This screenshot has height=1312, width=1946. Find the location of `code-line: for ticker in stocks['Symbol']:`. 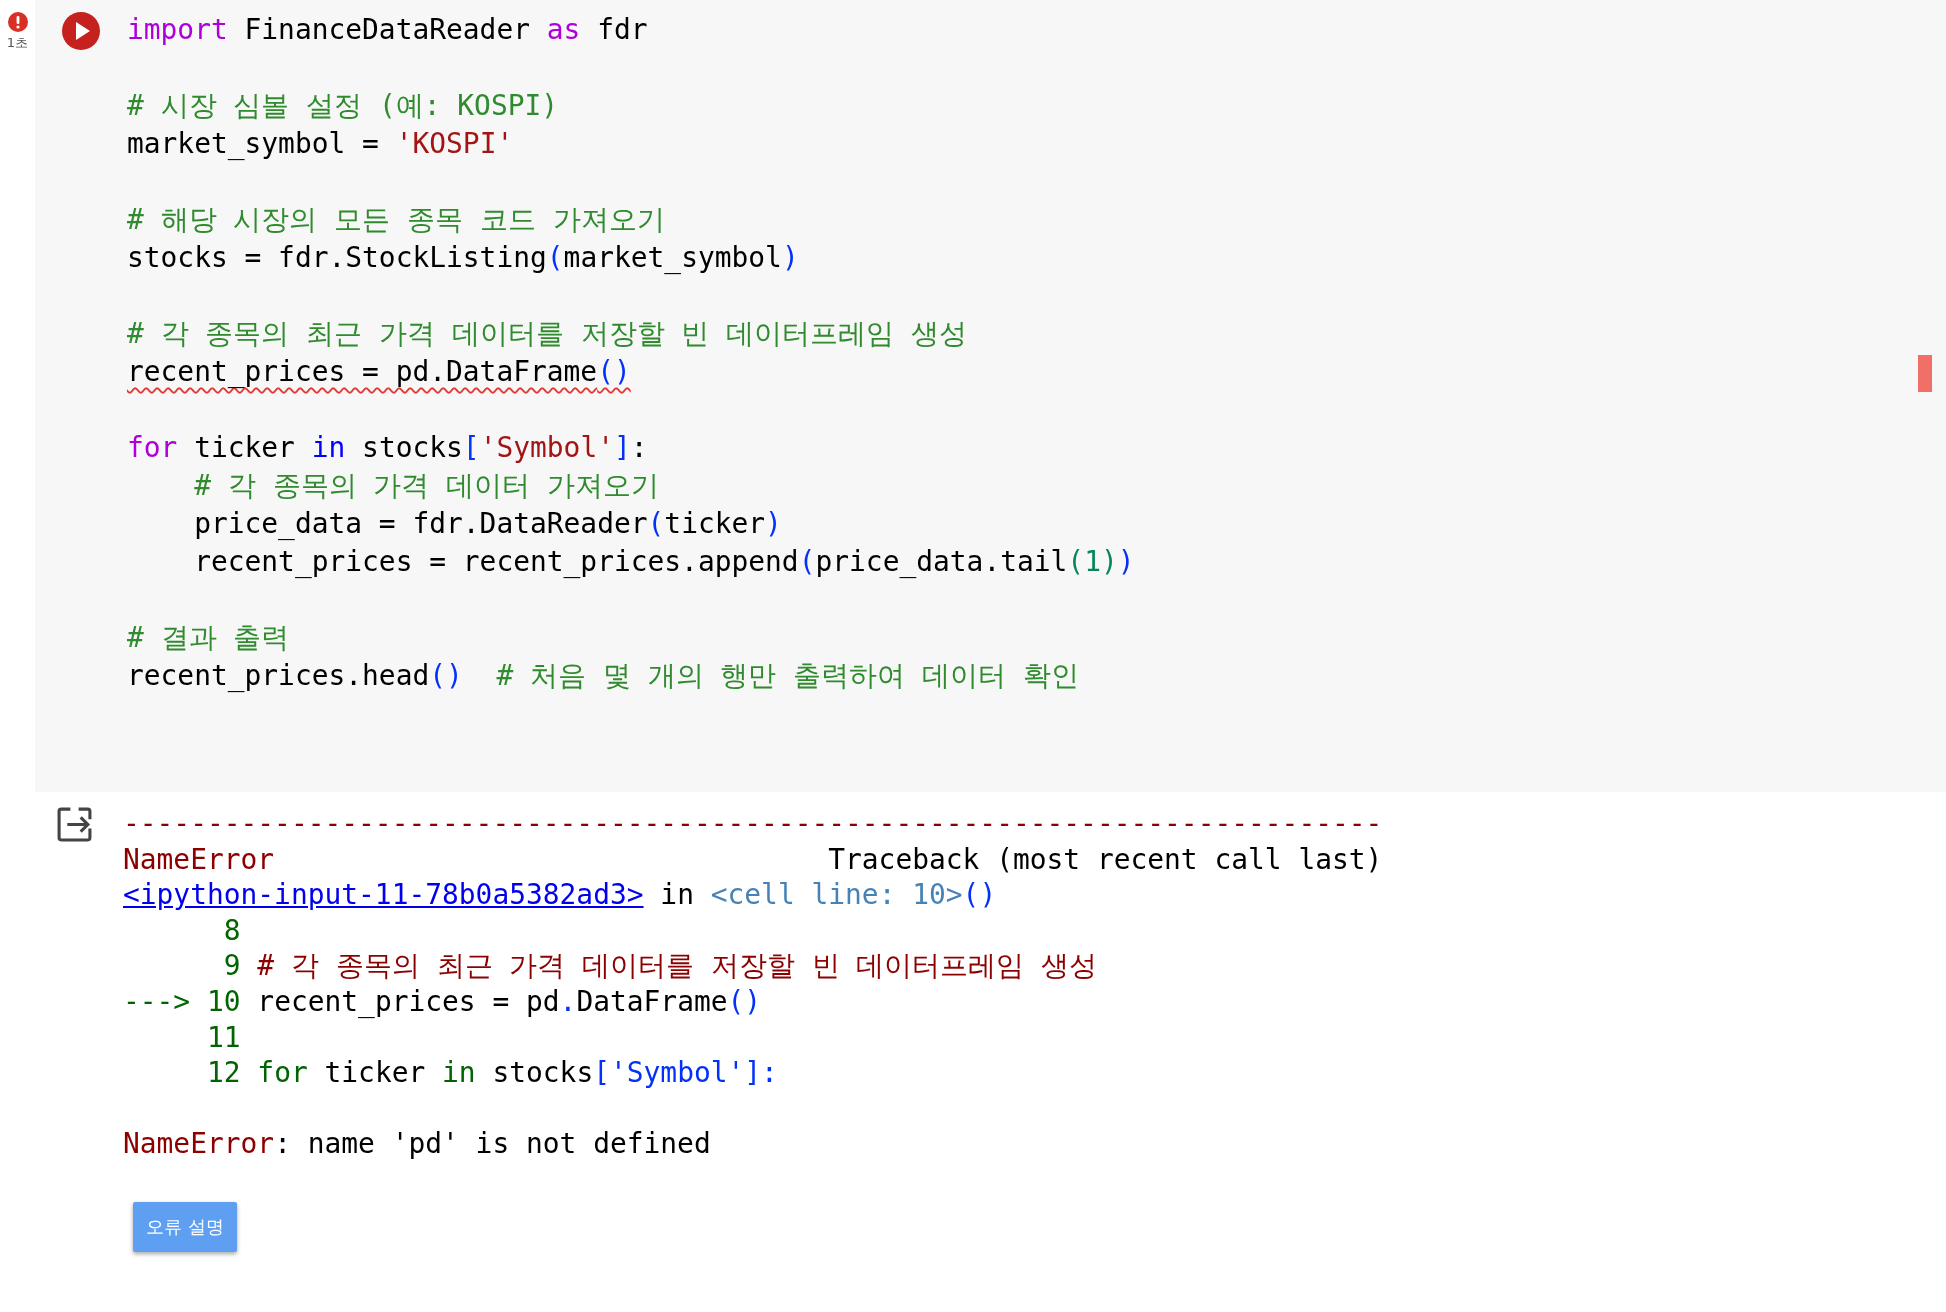

code-line: for ticker in stocks['Symbol']: is located at coordinates (387, 448).